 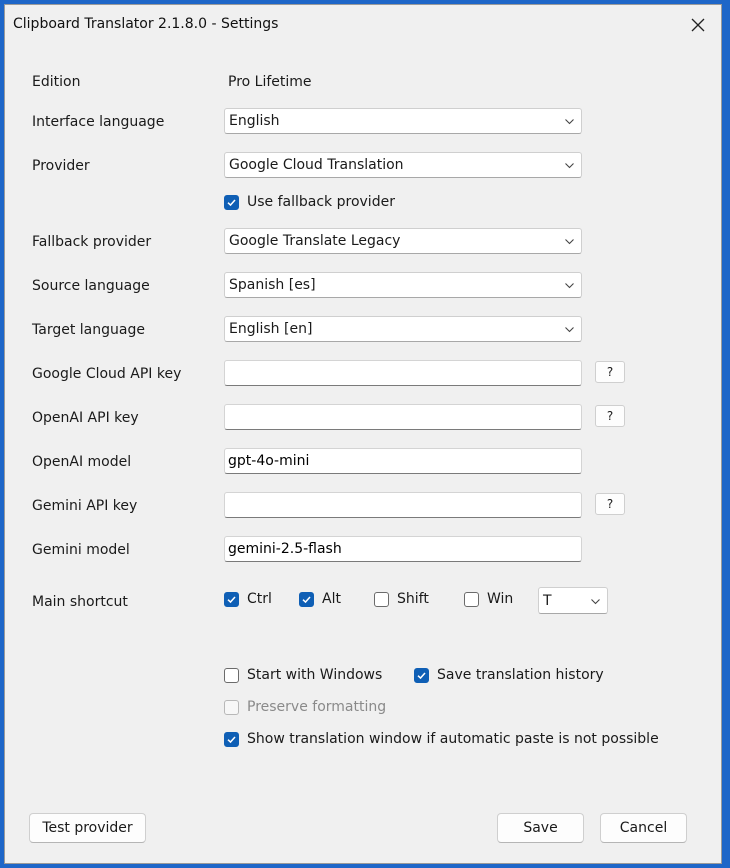 What do you see at coordinates (573, 600) in the screenshot?
I see `shortcut-key-select: T` at bounding box center [573, 600].